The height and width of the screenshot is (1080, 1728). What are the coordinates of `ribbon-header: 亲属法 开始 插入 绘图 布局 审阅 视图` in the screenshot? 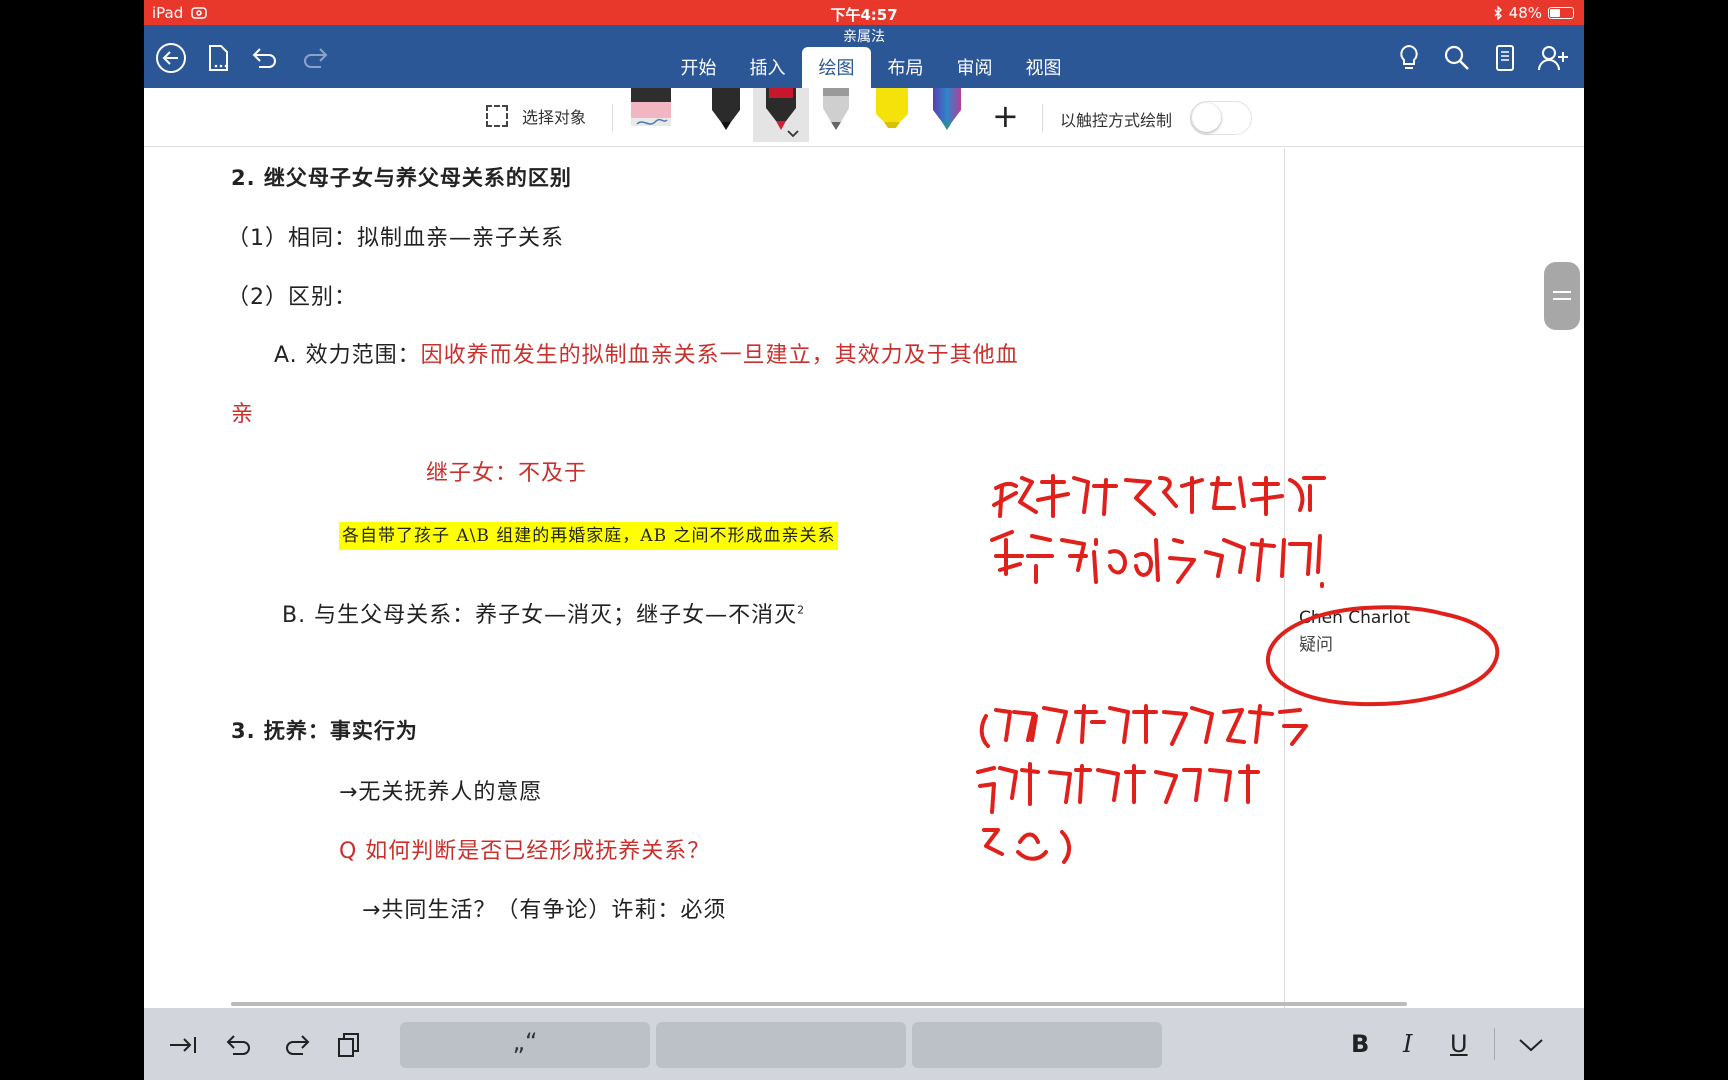 It's located at (864, 56).